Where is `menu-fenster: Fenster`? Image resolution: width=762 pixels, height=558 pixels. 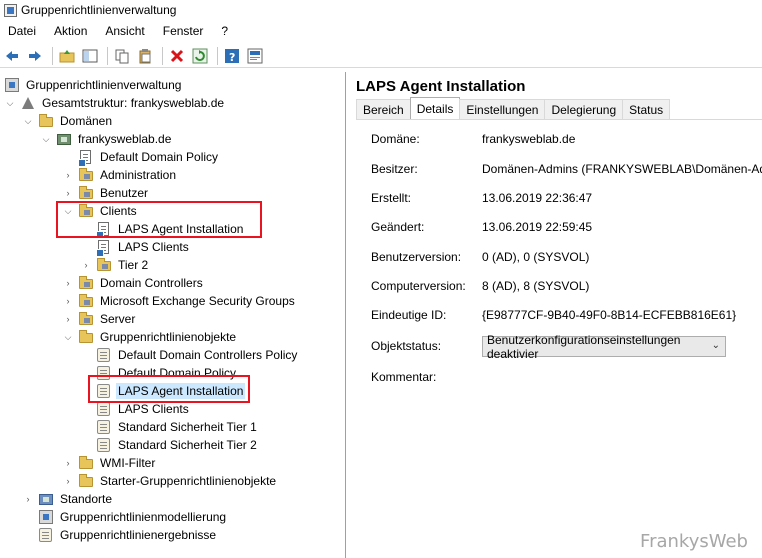 menu-fenster: Fenster is located at coordinates (183, 31).